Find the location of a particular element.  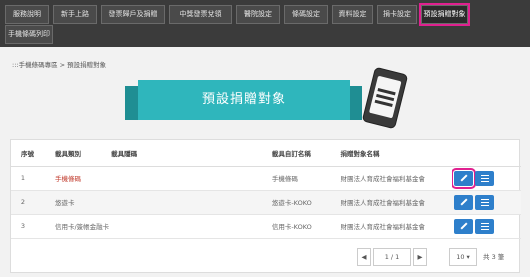

col-type: 載具類別 is located at coordinates (72, 153).